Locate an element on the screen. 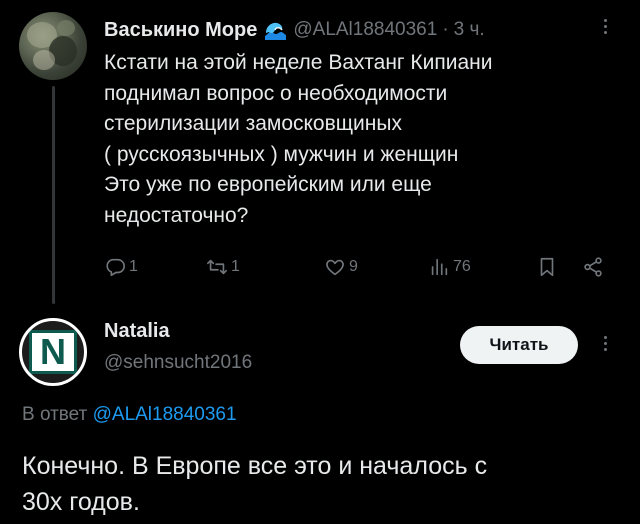 The height and width of the screenshot is (524, 640). bookmark-button is located at coordinates (547, 267).